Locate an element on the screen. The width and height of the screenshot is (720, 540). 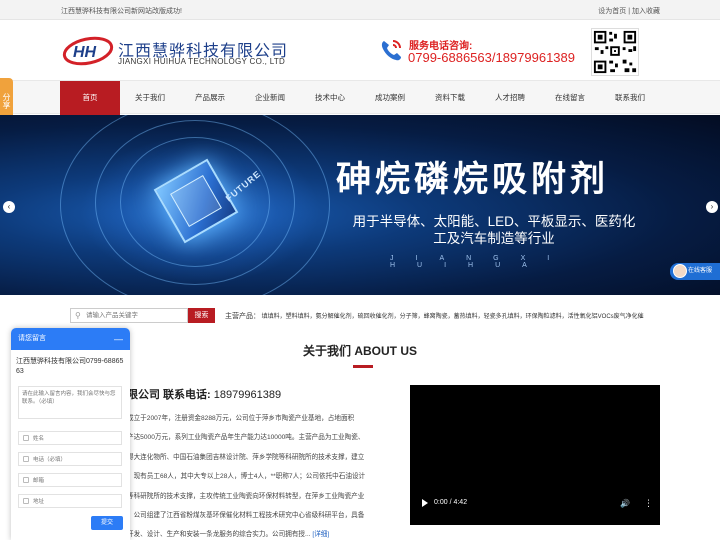
nav-item-message: 在线留言 is located at coordinates (570, 98).